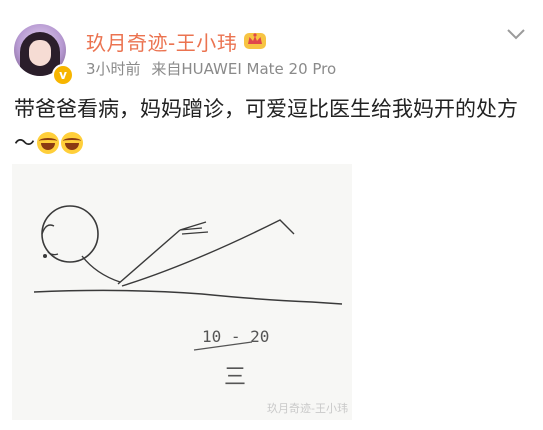 This screenshot has width=543, height=430. Describe the element at coordinates (161, 41) in the screenshot. I see `username: 玖月奇迹-王小玮` at that location.